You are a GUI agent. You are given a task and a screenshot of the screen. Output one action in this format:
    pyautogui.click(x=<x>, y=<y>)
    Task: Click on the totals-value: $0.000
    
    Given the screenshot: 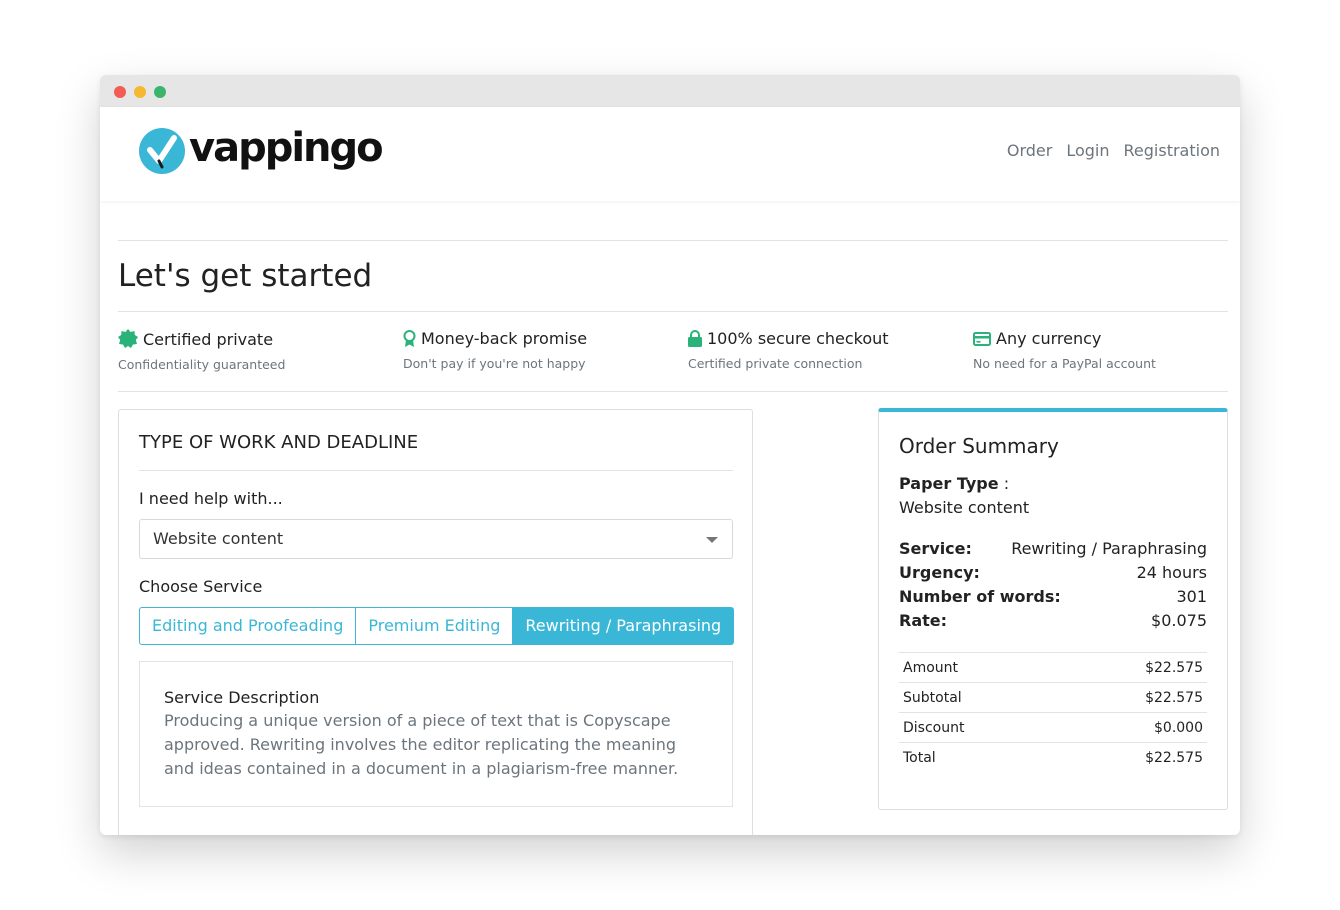 What is the action you would take?
    pyautogui.click(x=1178, y=727)
    